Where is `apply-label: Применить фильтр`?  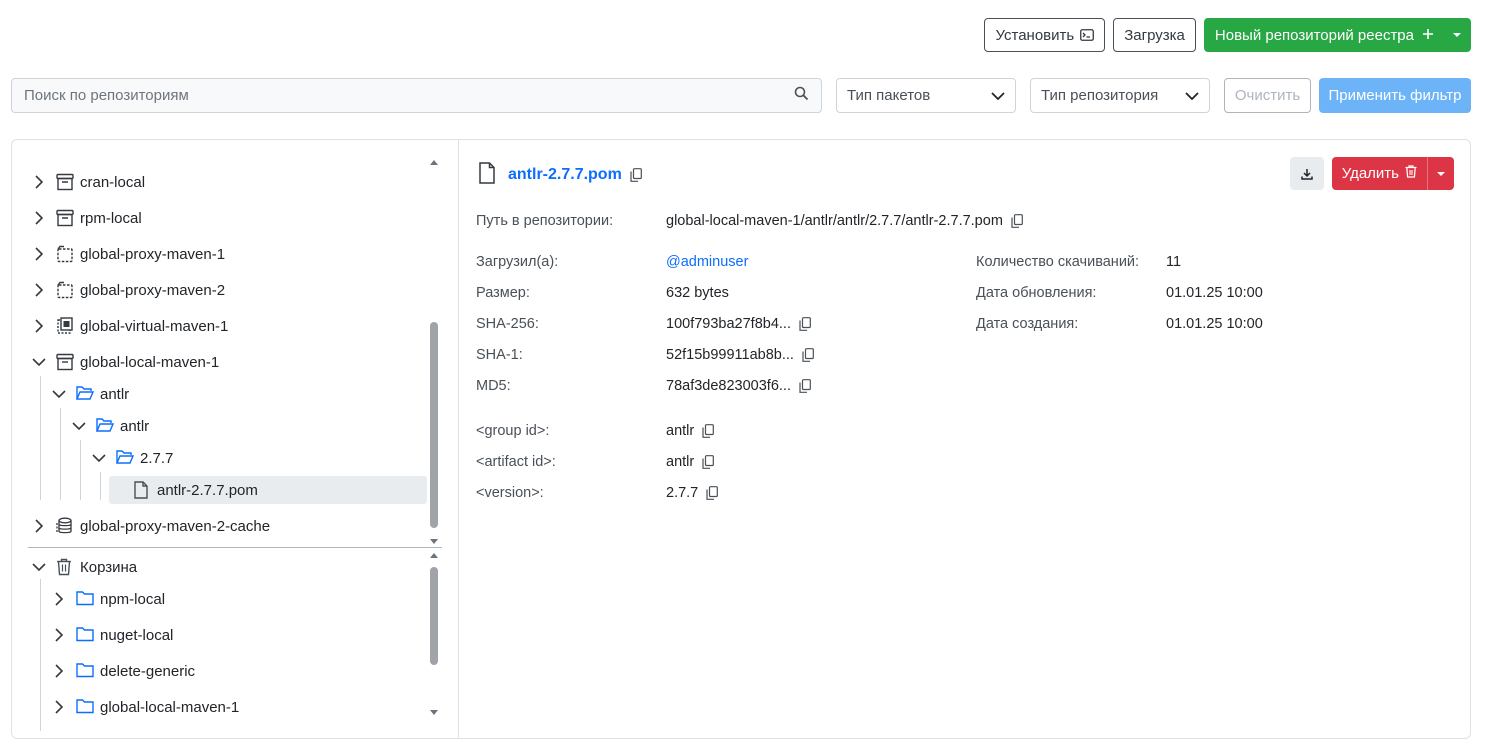 apply-label: Применить фильтр is located at coordinates (1395, 95).